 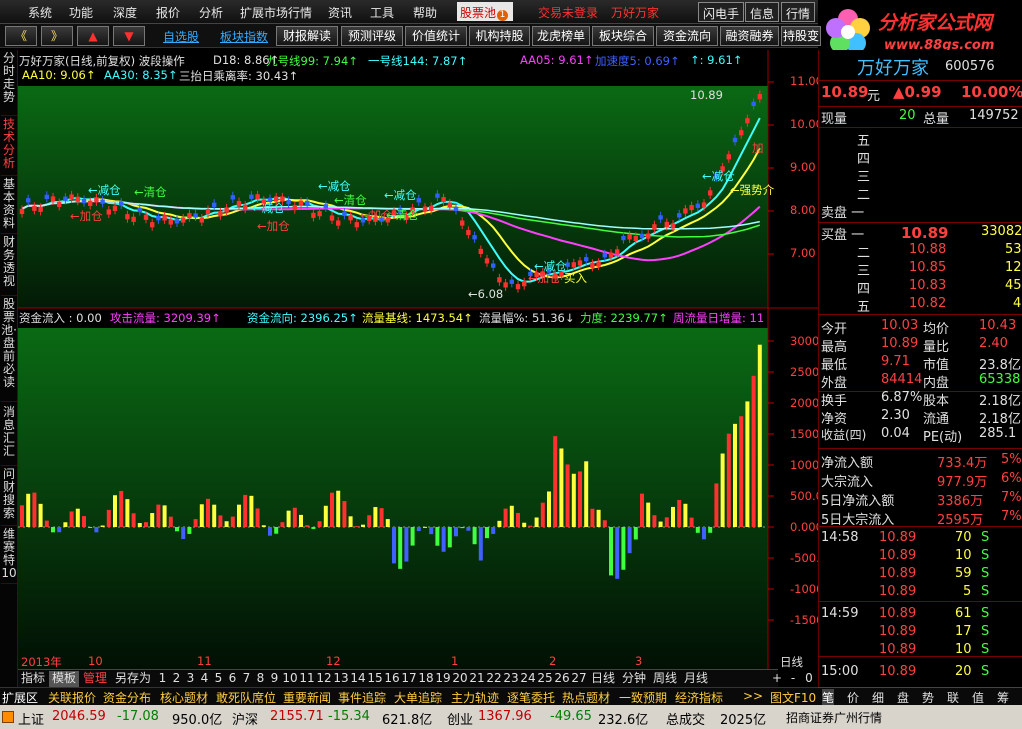 What do you see at coordinates (531, 697) in the screenshot?
I see `subtab-9: 逐笔委托` at bounding box center [531, 697].